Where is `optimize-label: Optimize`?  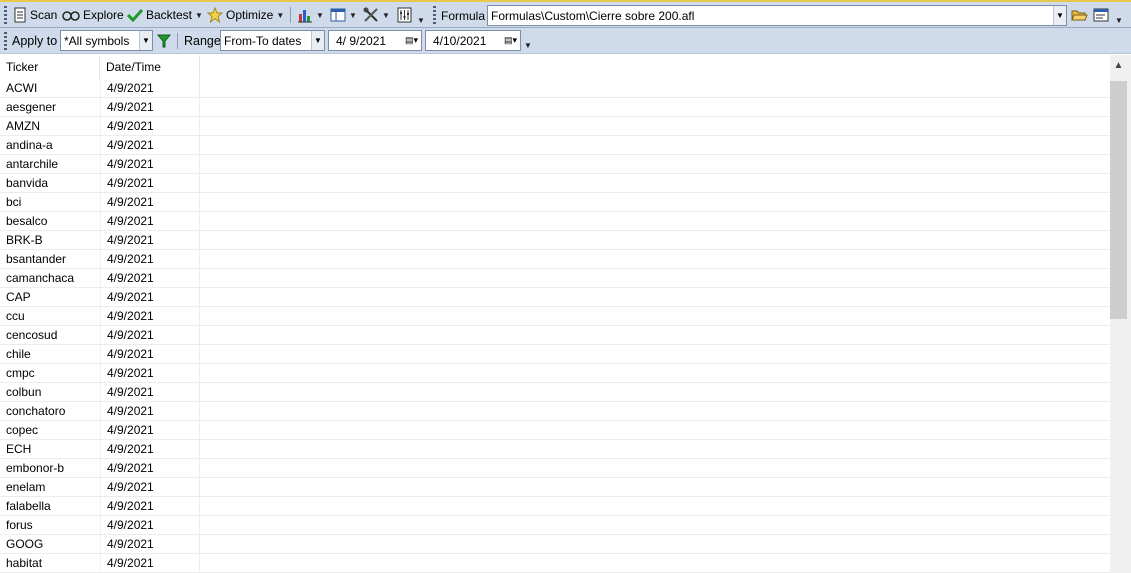
optimize-label: Optimize is located at coordinates (250, 15).